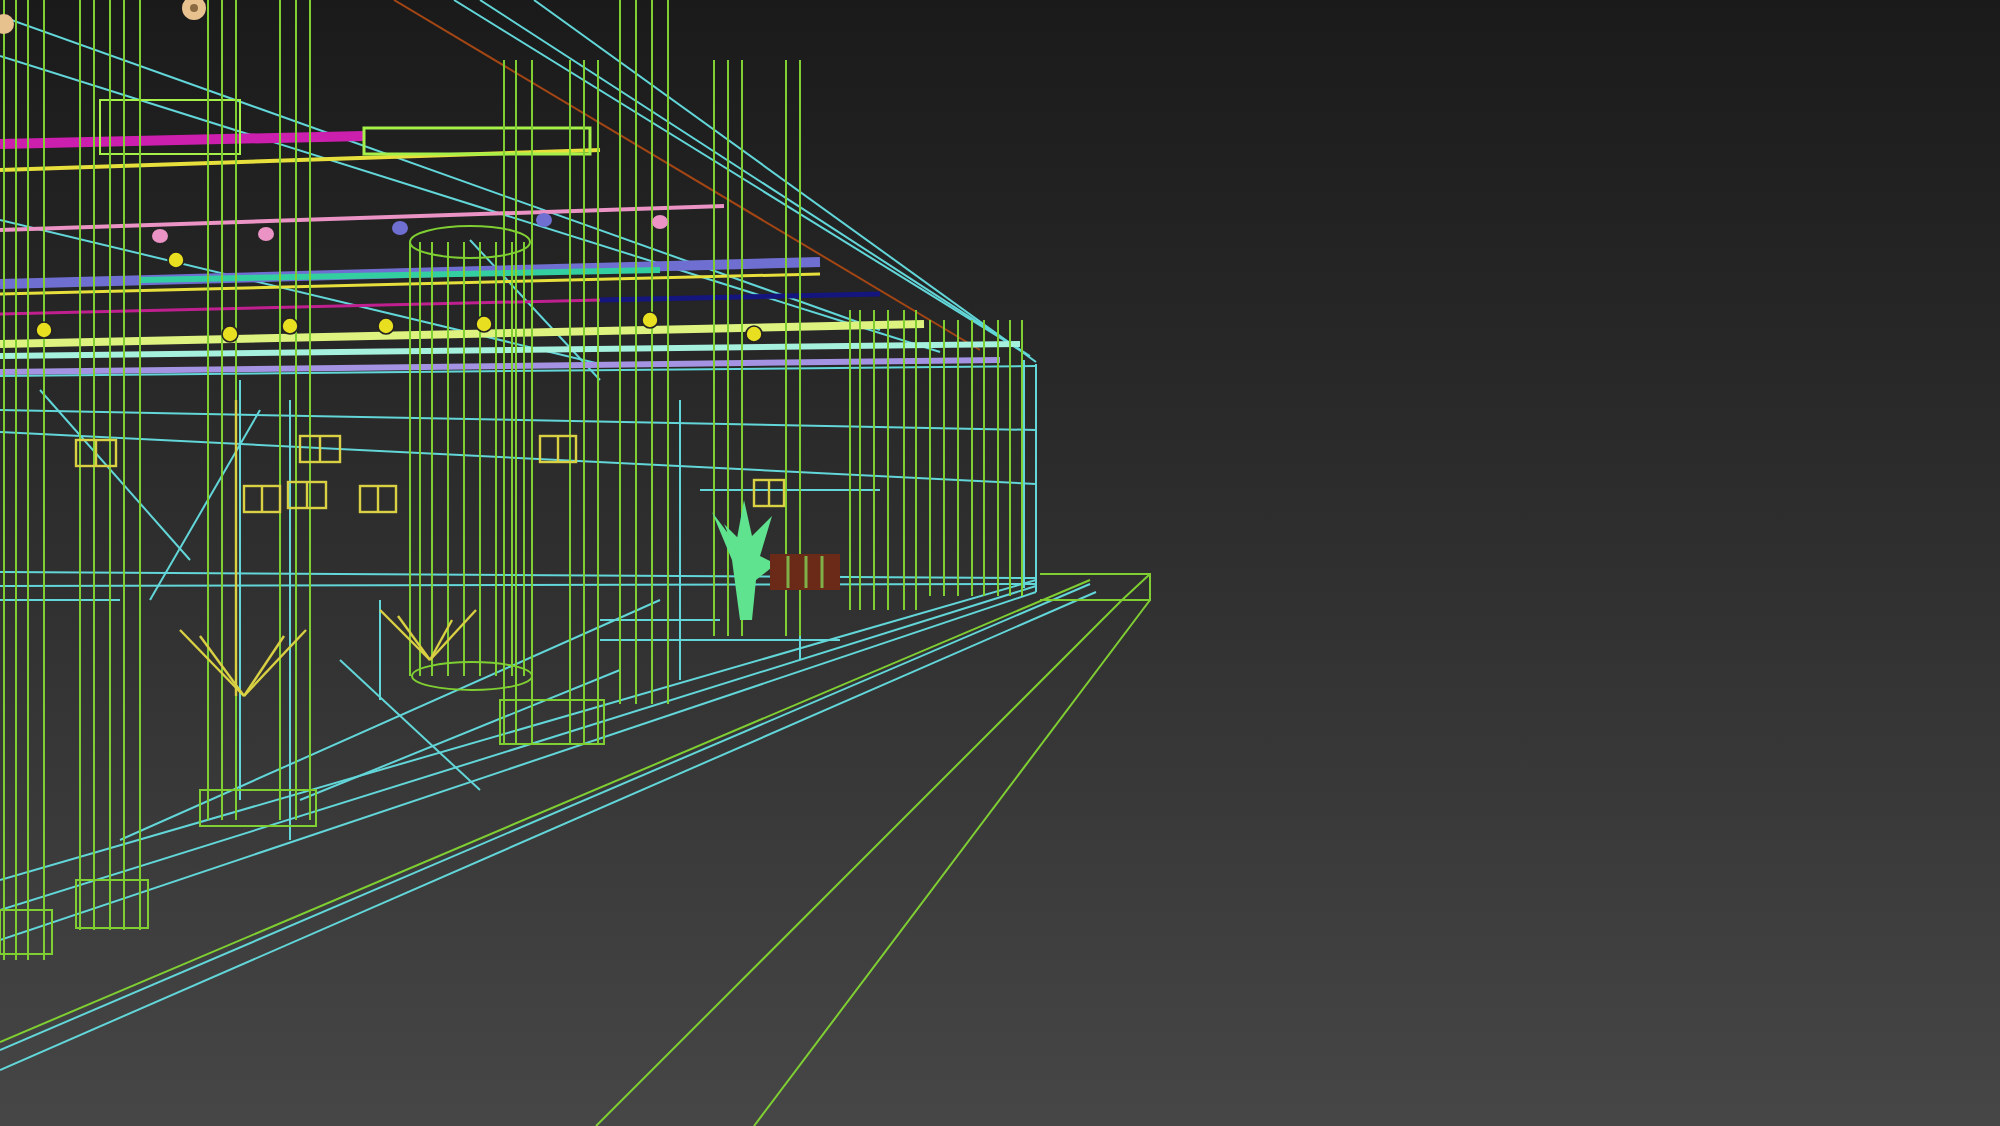 The height and width of the screenshot is (1126, 2000). Describe the element at coordinates (428, 635) in the screenshot. I see `uplight-fan` at that location.